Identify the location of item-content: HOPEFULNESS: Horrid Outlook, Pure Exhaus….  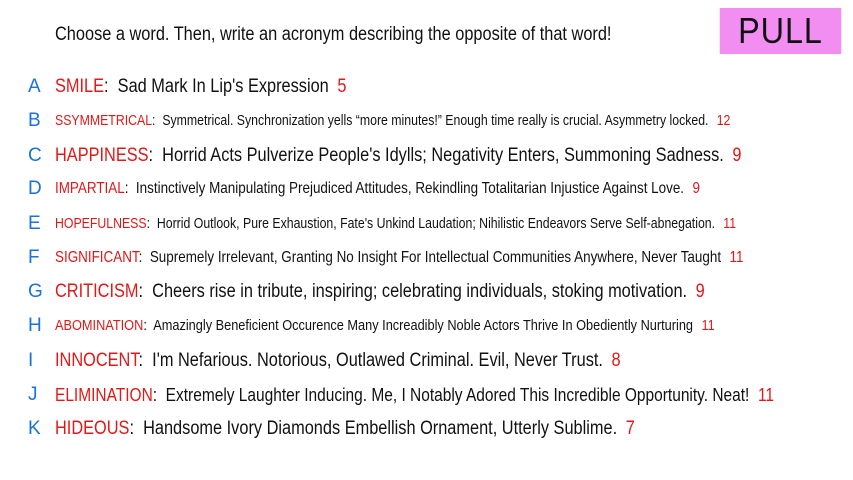
(395, 224).